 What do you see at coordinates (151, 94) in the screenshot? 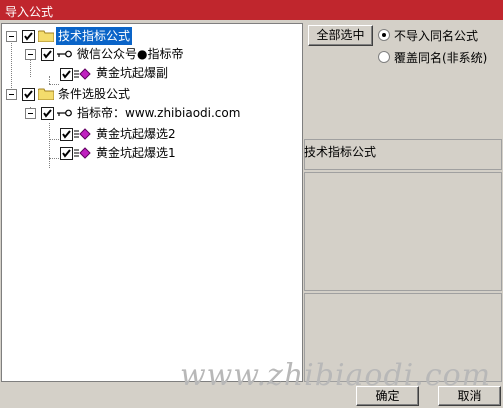
I see `tree-node-stock-selection: 条件选股公式` at bounding box center [151, 94].